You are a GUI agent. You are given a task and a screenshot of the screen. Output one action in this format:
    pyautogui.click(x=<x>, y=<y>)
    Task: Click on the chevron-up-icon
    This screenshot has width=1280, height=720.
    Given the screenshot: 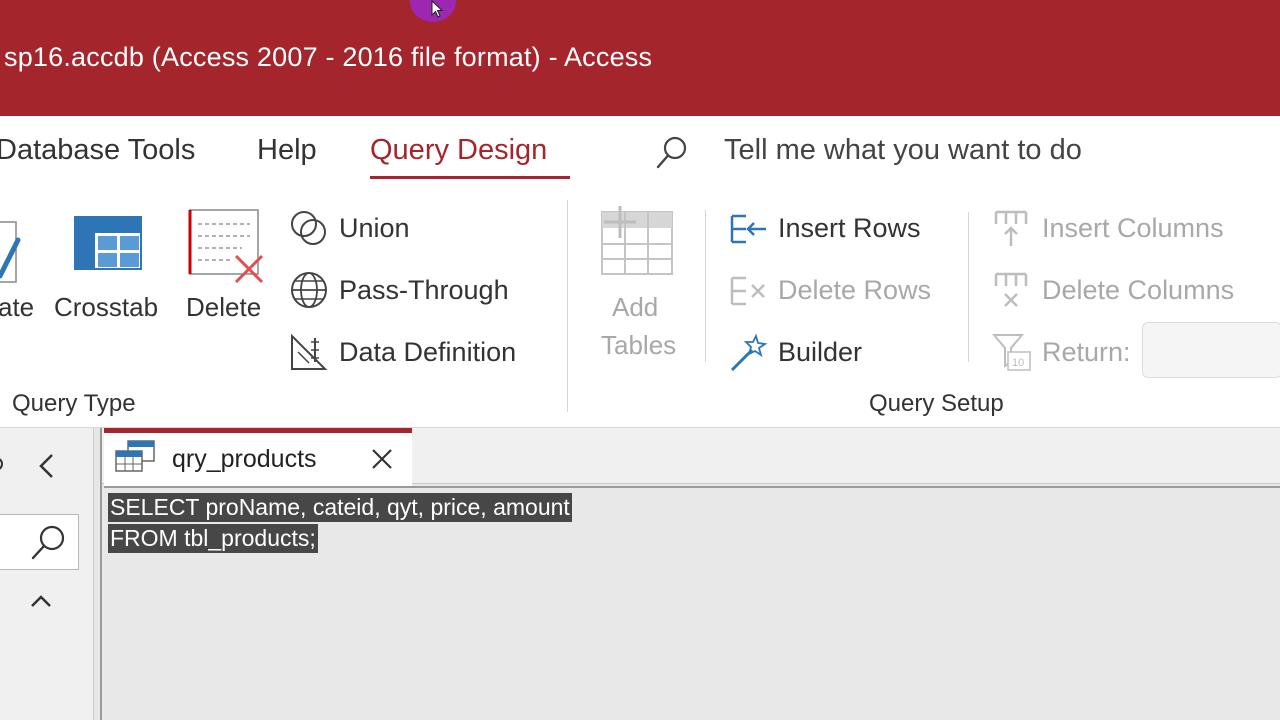 What is the action you would take?
    pyautogui.click(x=41, y=601)
    